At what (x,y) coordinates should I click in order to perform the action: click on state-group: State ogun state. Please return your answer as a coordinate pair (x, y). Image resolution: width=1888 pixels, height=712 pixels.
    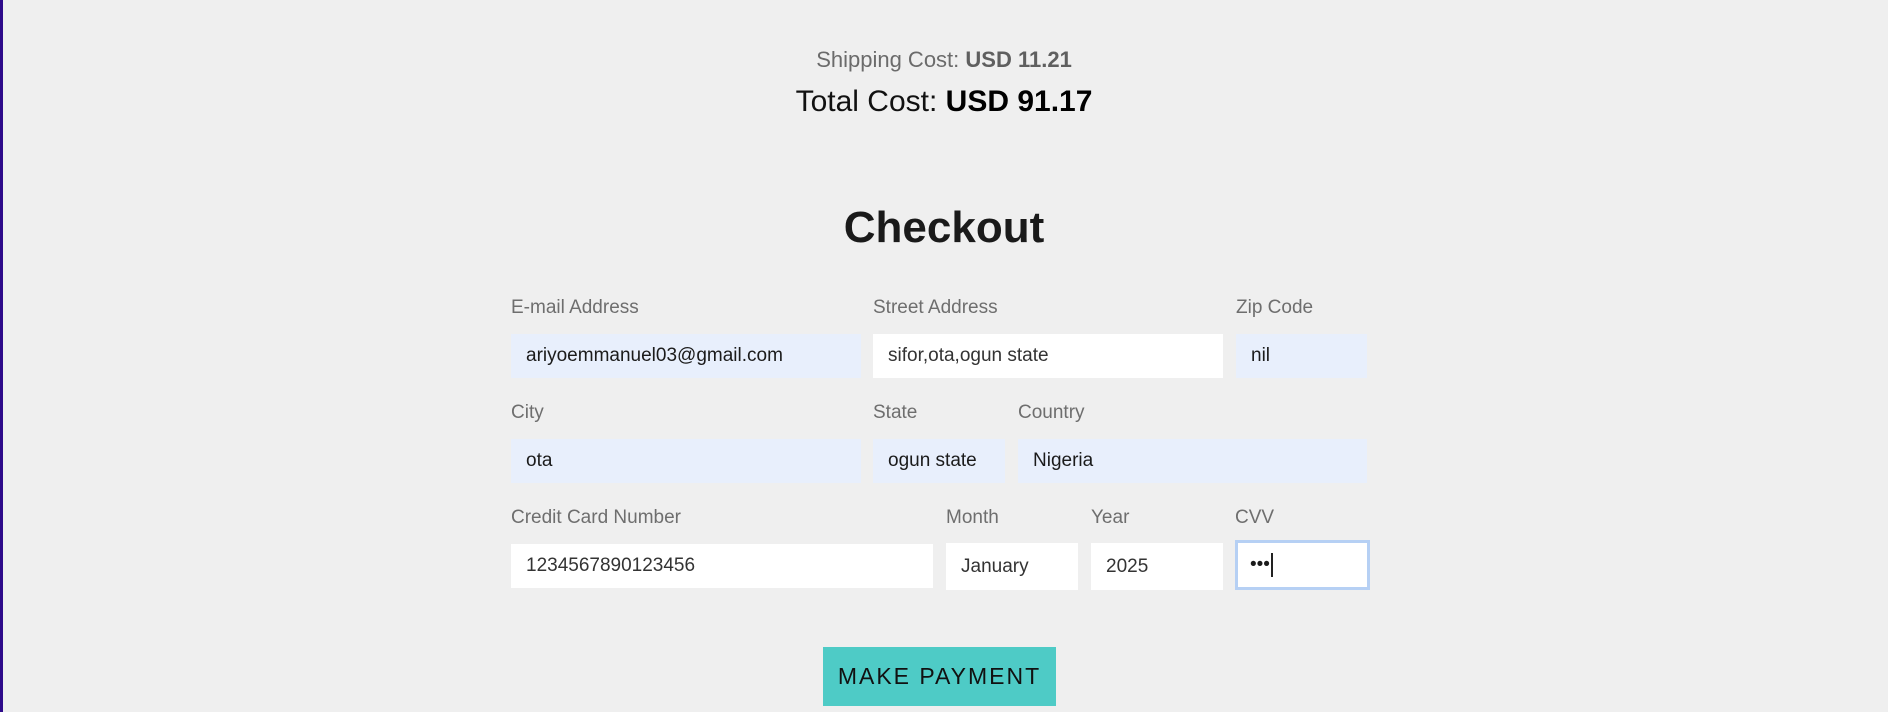
    Looking at the image, I should click on (939, 442).